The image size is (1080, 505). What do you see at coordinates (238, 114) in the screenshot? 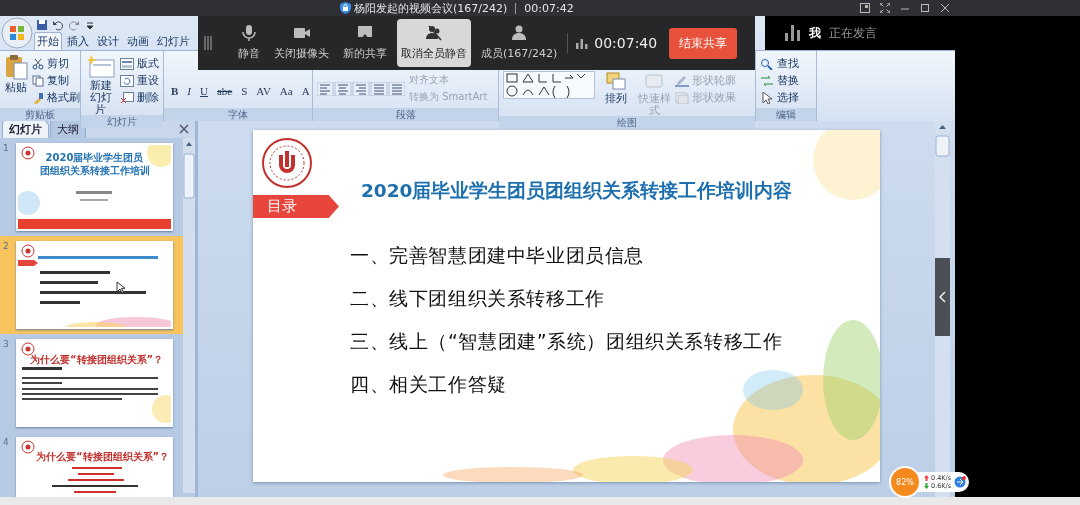
I see `group-label: 字体` at bounding box center [238, 114].